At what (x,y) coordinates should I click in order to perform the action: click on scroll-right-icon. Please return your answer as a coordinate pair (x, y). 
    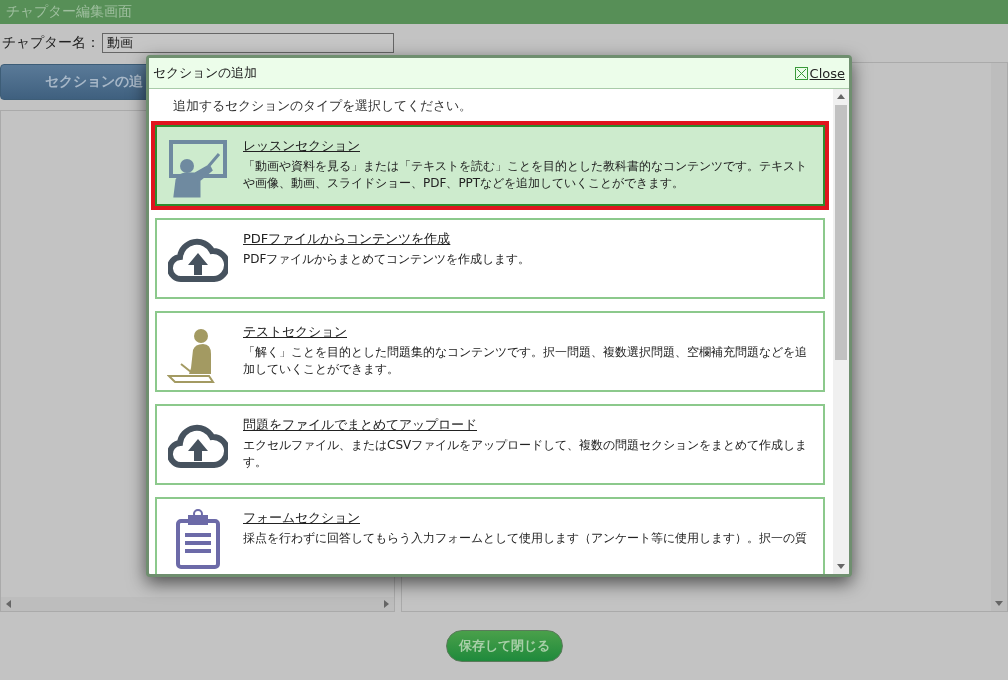
    Looking at the image, I should click on (386, 604).